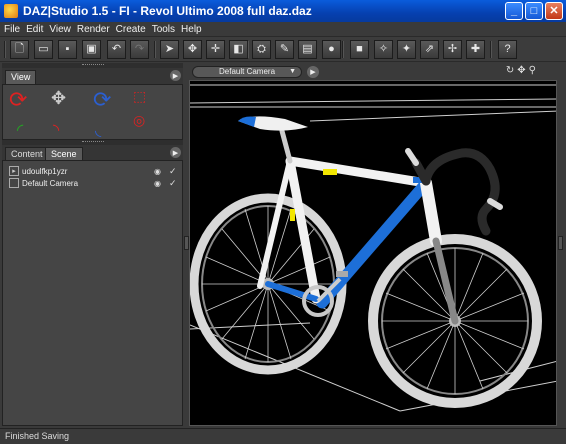  I want to click on render-icon: ✎, so click(284, 49).